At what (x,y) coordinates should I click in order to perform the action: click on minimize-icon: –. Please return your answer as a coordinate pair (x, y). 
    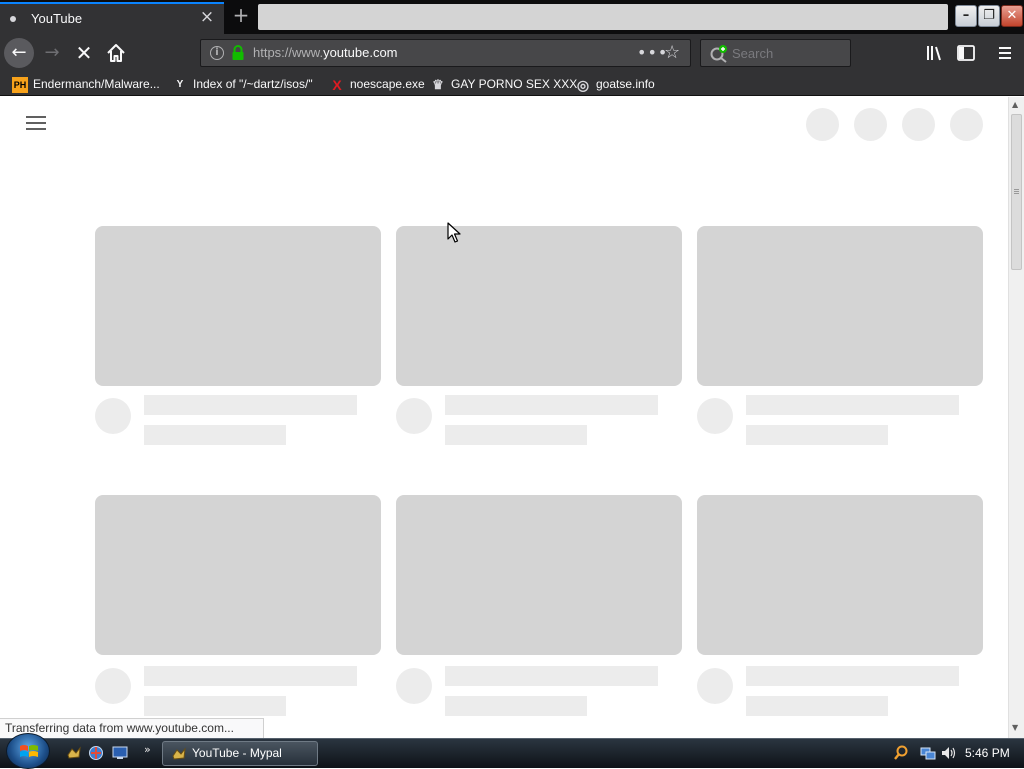
    Looking at the image, I should click on (966, 15).